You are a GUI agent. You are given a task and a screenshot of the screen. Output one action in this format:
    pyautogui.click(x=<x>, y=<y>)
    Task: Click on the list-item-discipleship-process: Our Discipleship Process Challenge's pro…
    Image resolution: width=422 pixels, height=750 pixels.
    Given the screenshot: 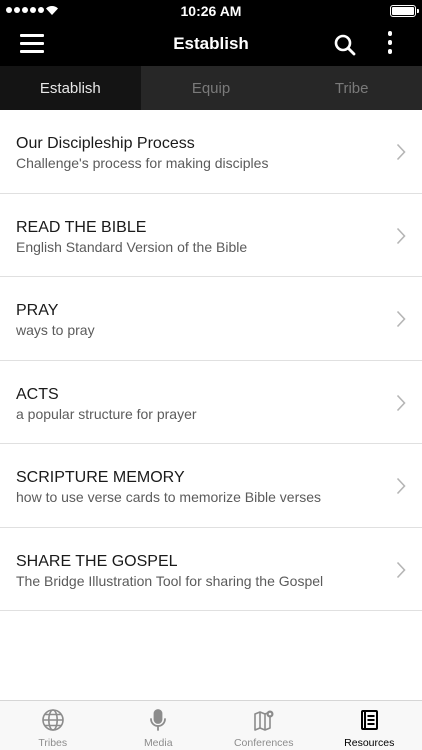 What is the action you would take?
    pyautogui.click(x=211, y=152)
    